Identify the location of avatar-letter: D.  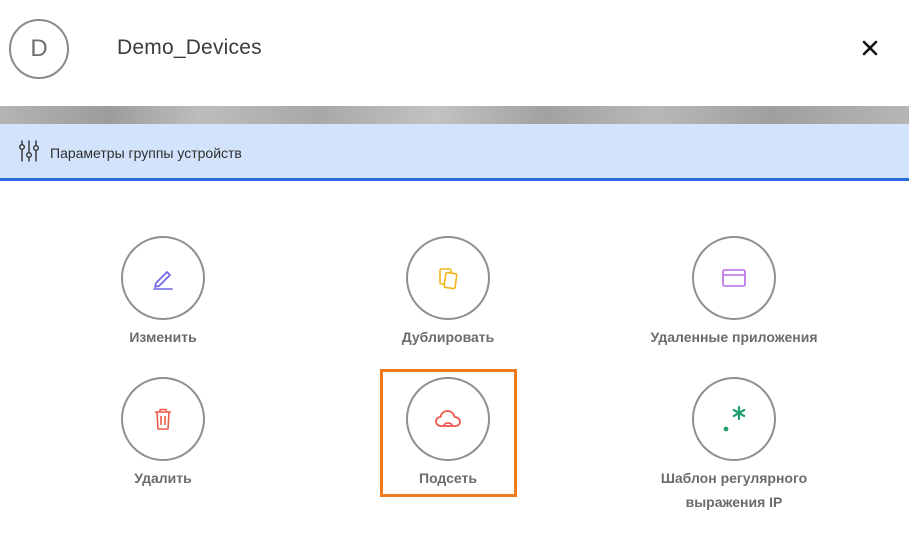
(39, 48).